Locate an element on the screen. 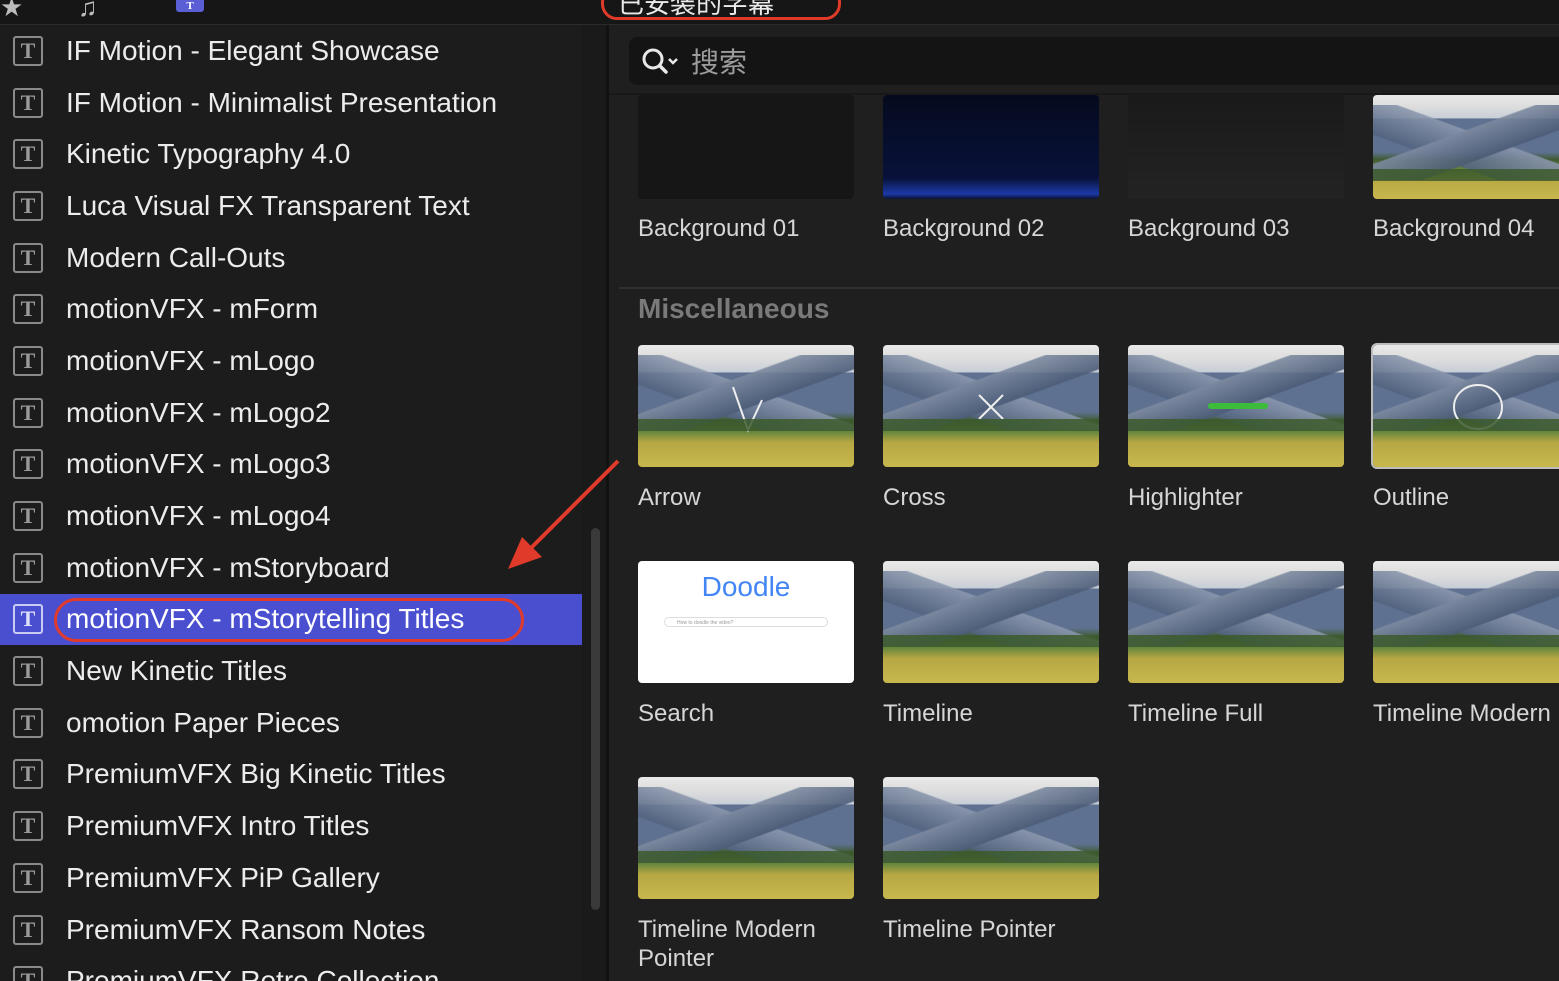 The height and width of the screenshot is (981, 1559). sidebar-item: TmotionVFX - mLogo2 is located at coordinates (291, 413).